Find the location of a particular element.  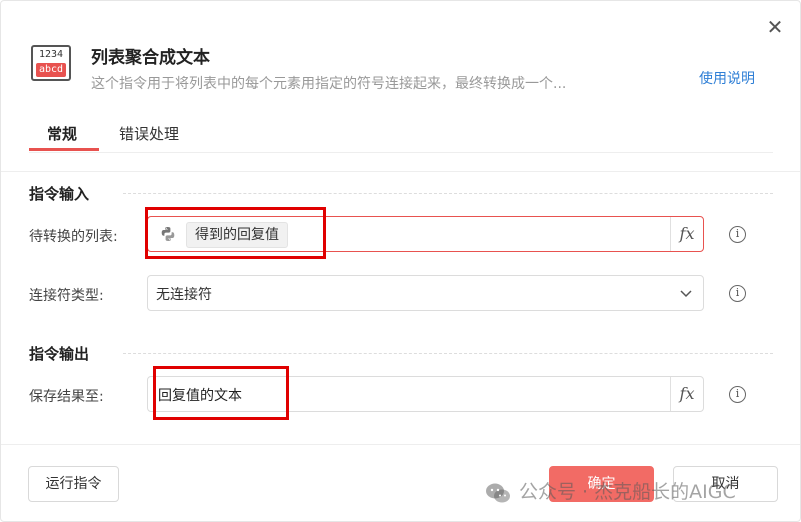

icon-bottom-text: abcd is located at coordinates (51, 70).